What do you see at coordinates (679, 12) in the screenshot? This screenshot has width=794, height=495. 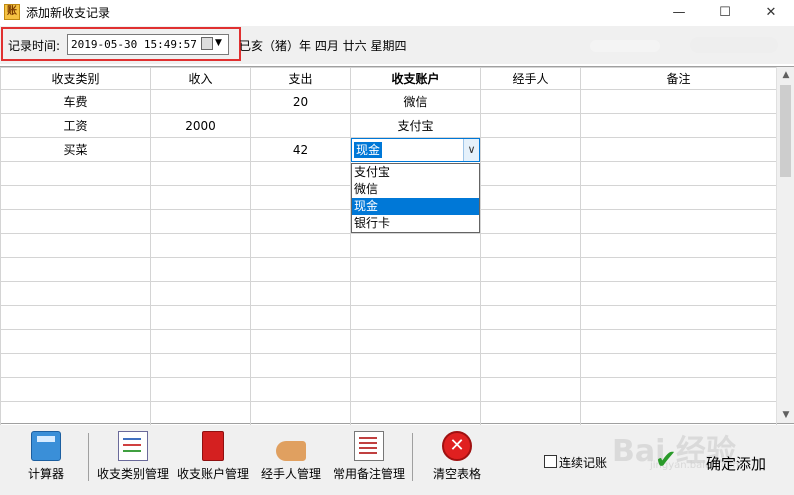 I see `minimize-button: —` at bounding box center [679, 12].